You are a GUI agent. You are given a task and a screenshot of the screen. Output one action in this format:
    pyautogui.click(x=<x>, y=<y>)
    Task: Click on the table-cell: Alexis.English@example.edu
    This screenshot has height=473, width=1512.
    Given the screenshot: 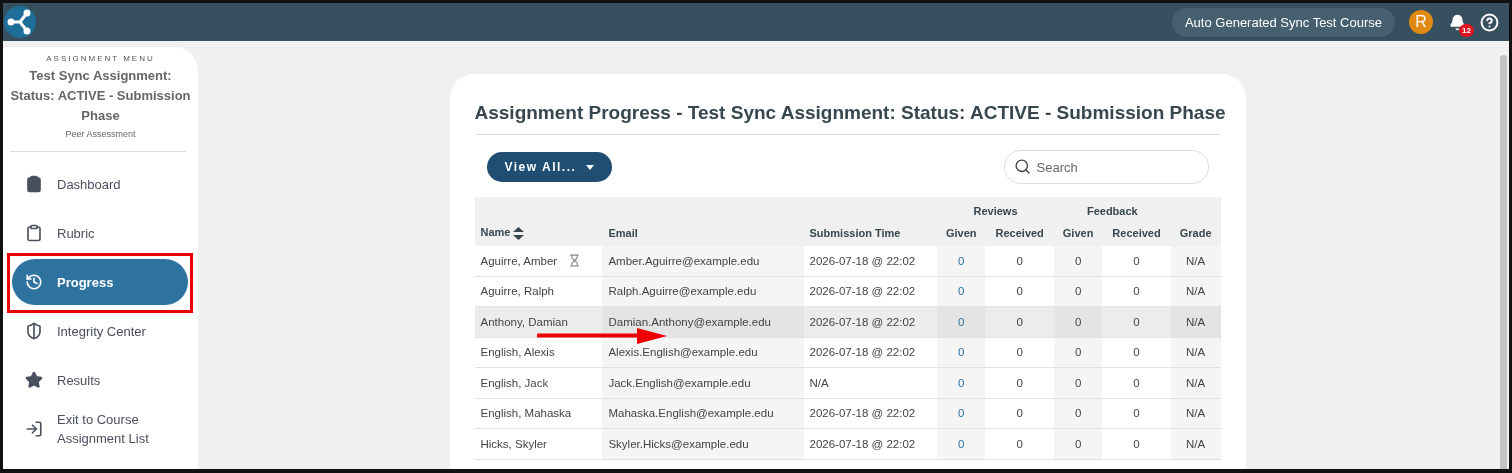 What is the action you would take?
    pyautogui.click(x=703, y=352)
    